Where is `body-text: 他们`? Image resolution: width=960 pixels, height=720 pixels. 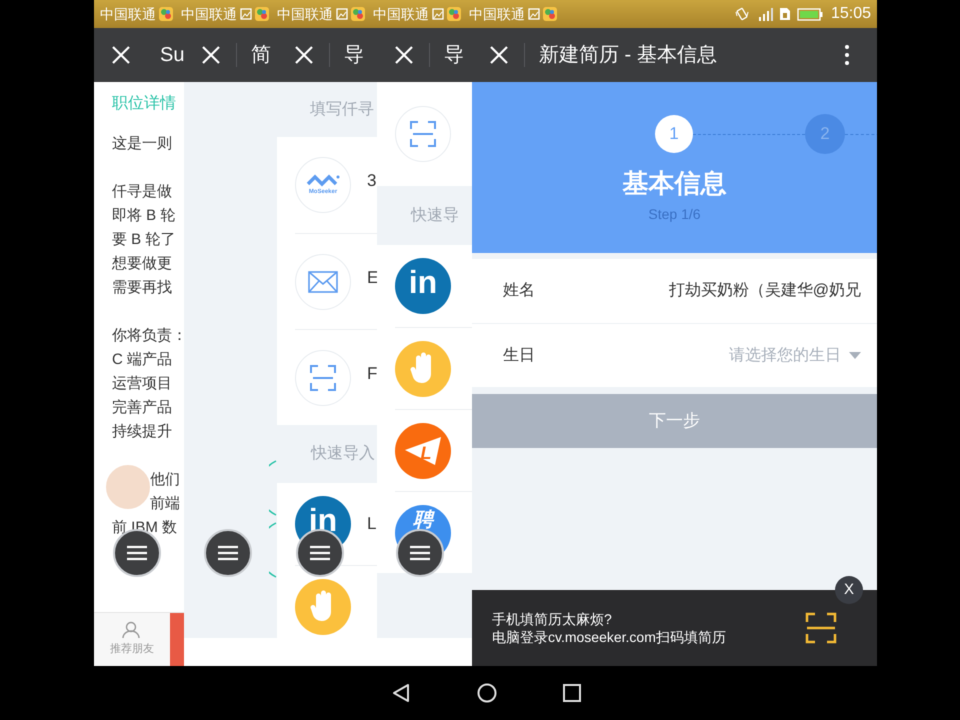
body-text: 他们 is located at coordinates (165, 479).